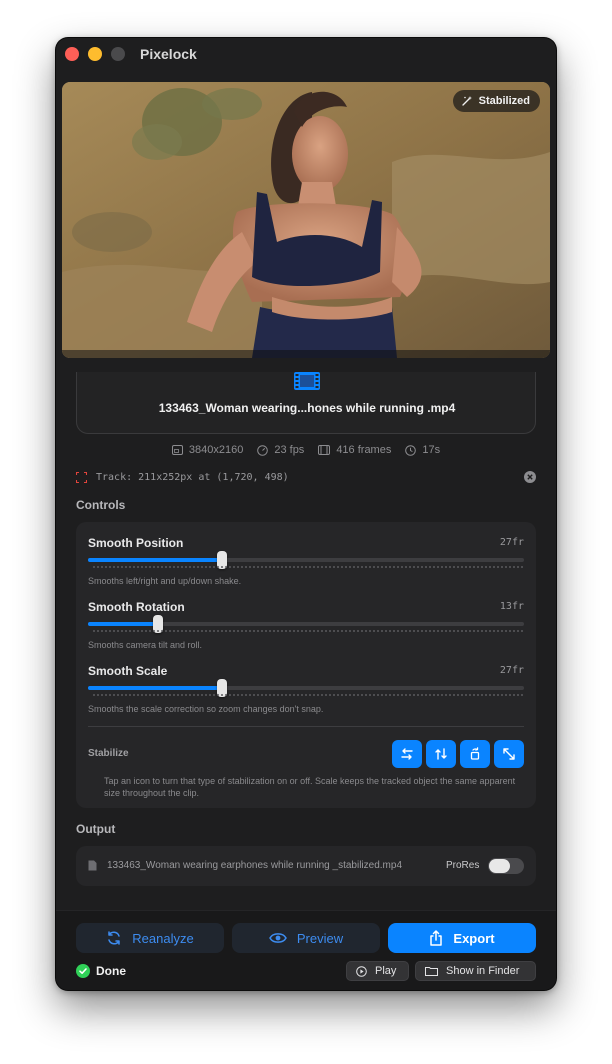 The width and height of the screenshot is (612, 1064). What do you see at coordinates (289, 450) in the screenshot?
I see `fps-text: 23 fps` at bounding box center [289, 450].